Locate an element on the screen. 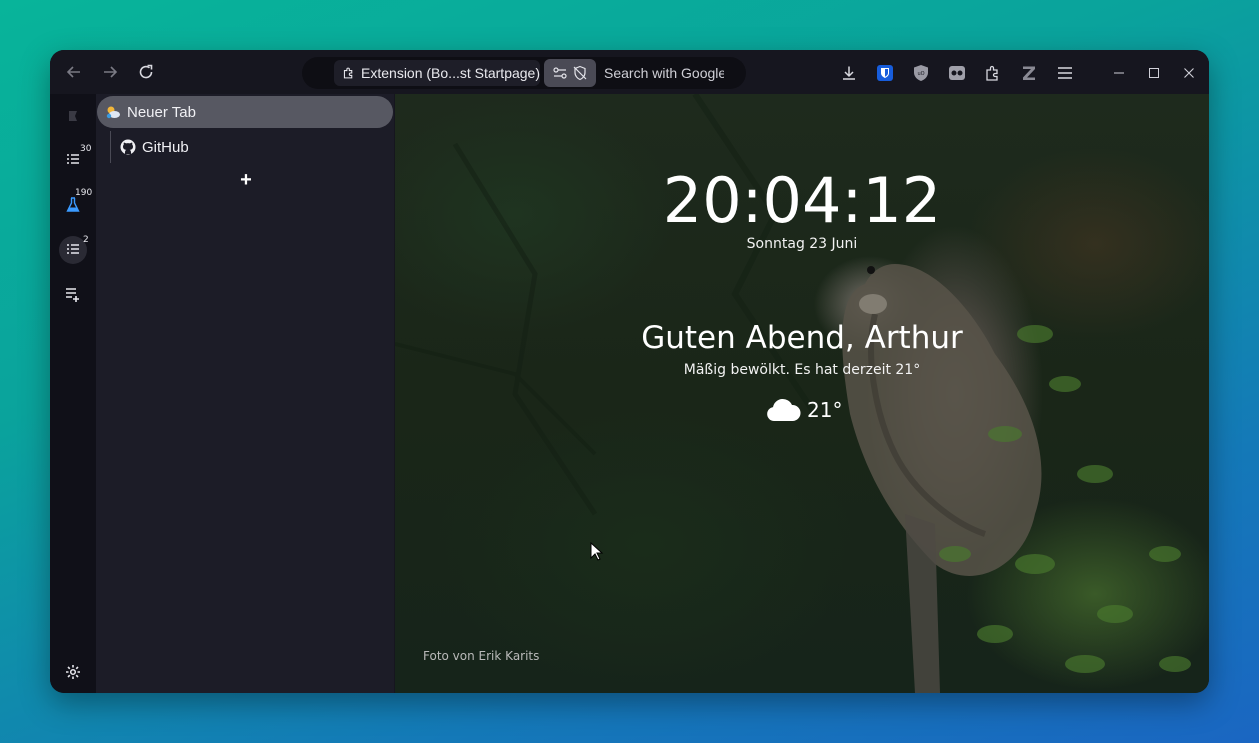 Image resolution: width=1259 pixels, height=743 pixels. minimize-icon is located at coordinates (1119, 73).